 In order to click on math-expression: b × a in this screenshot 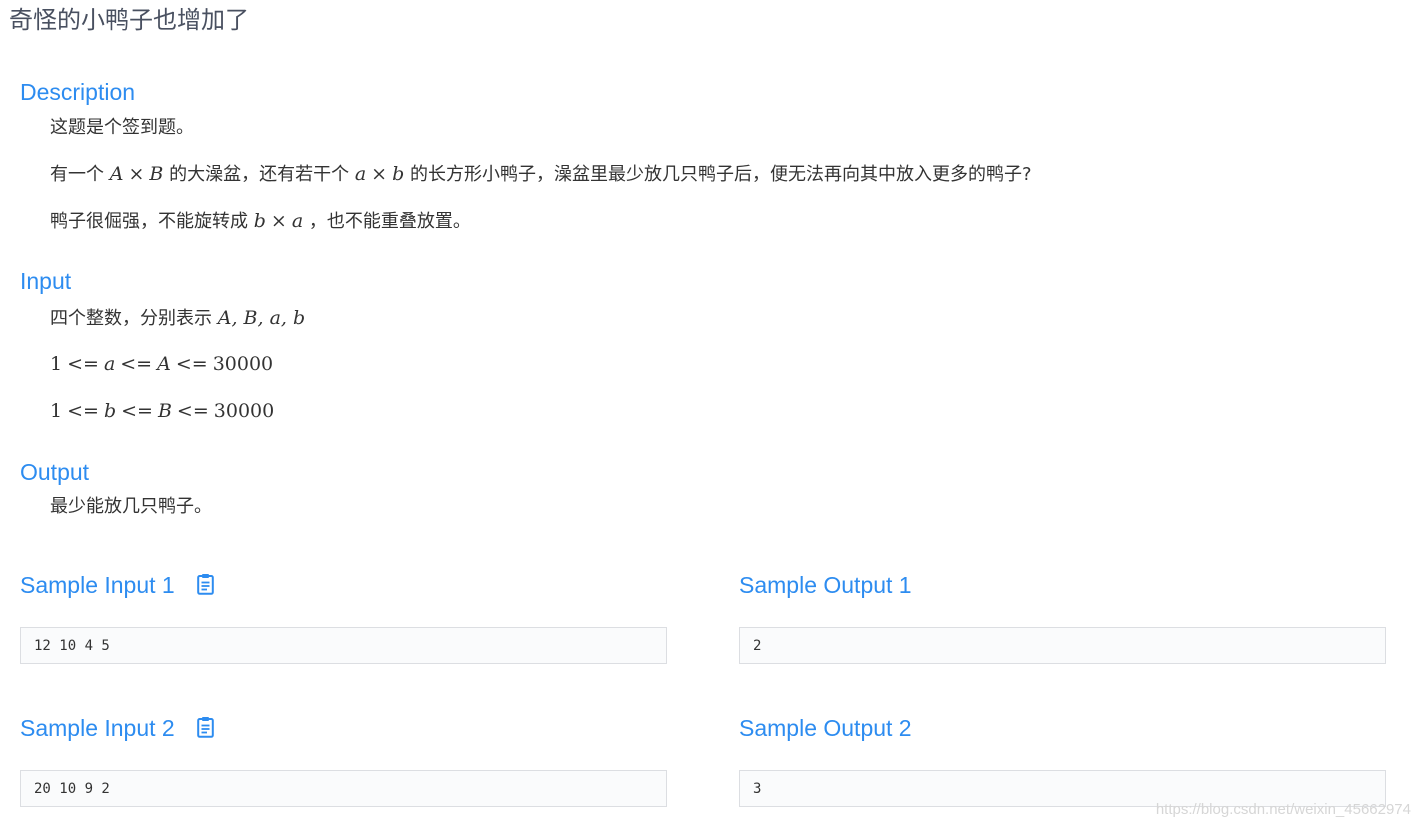, I will do `click(278, 221)`.